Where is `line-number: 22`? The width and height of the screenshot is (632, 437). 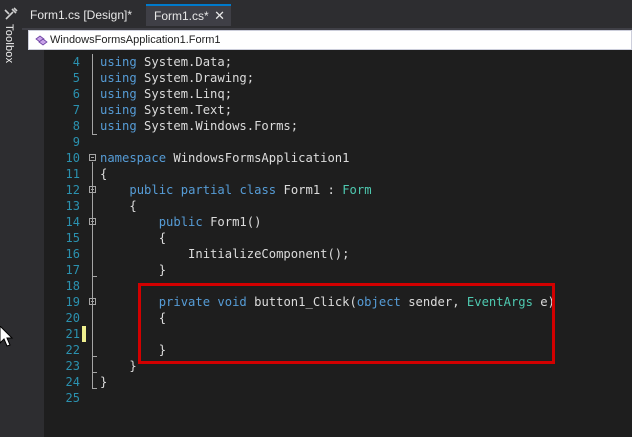
line-number: 22 is located at coordinates (72, 350).